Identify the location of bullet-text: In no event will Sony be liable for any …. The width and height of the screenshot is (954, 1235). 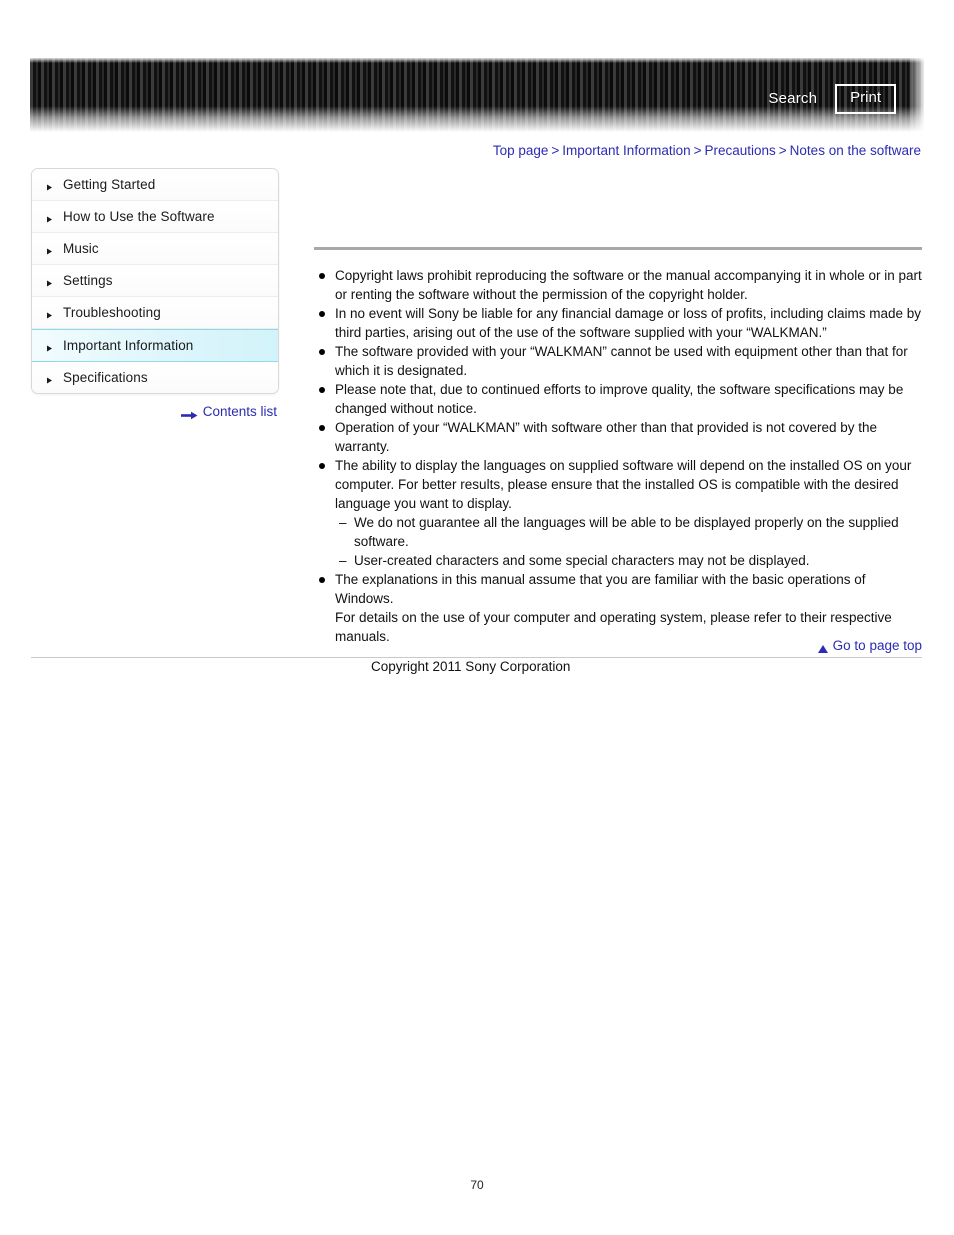
(628, 322).